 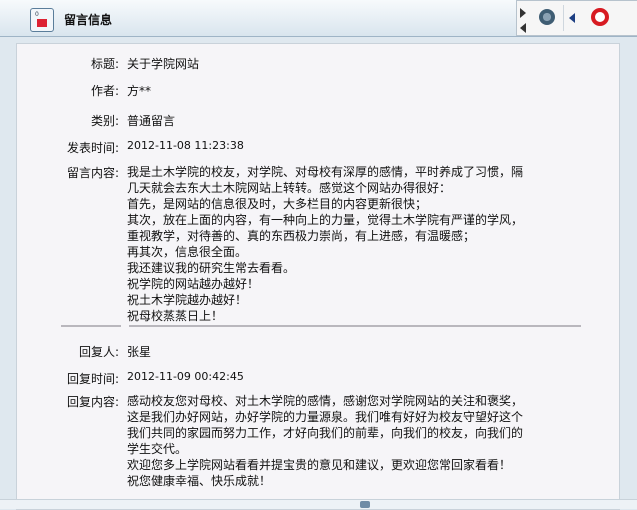 I want to click on reply-line: 这是我们办好网站，办好学院的力量源泉。我们唯有好好为校友守望好这个, so click(x=325, y=417).